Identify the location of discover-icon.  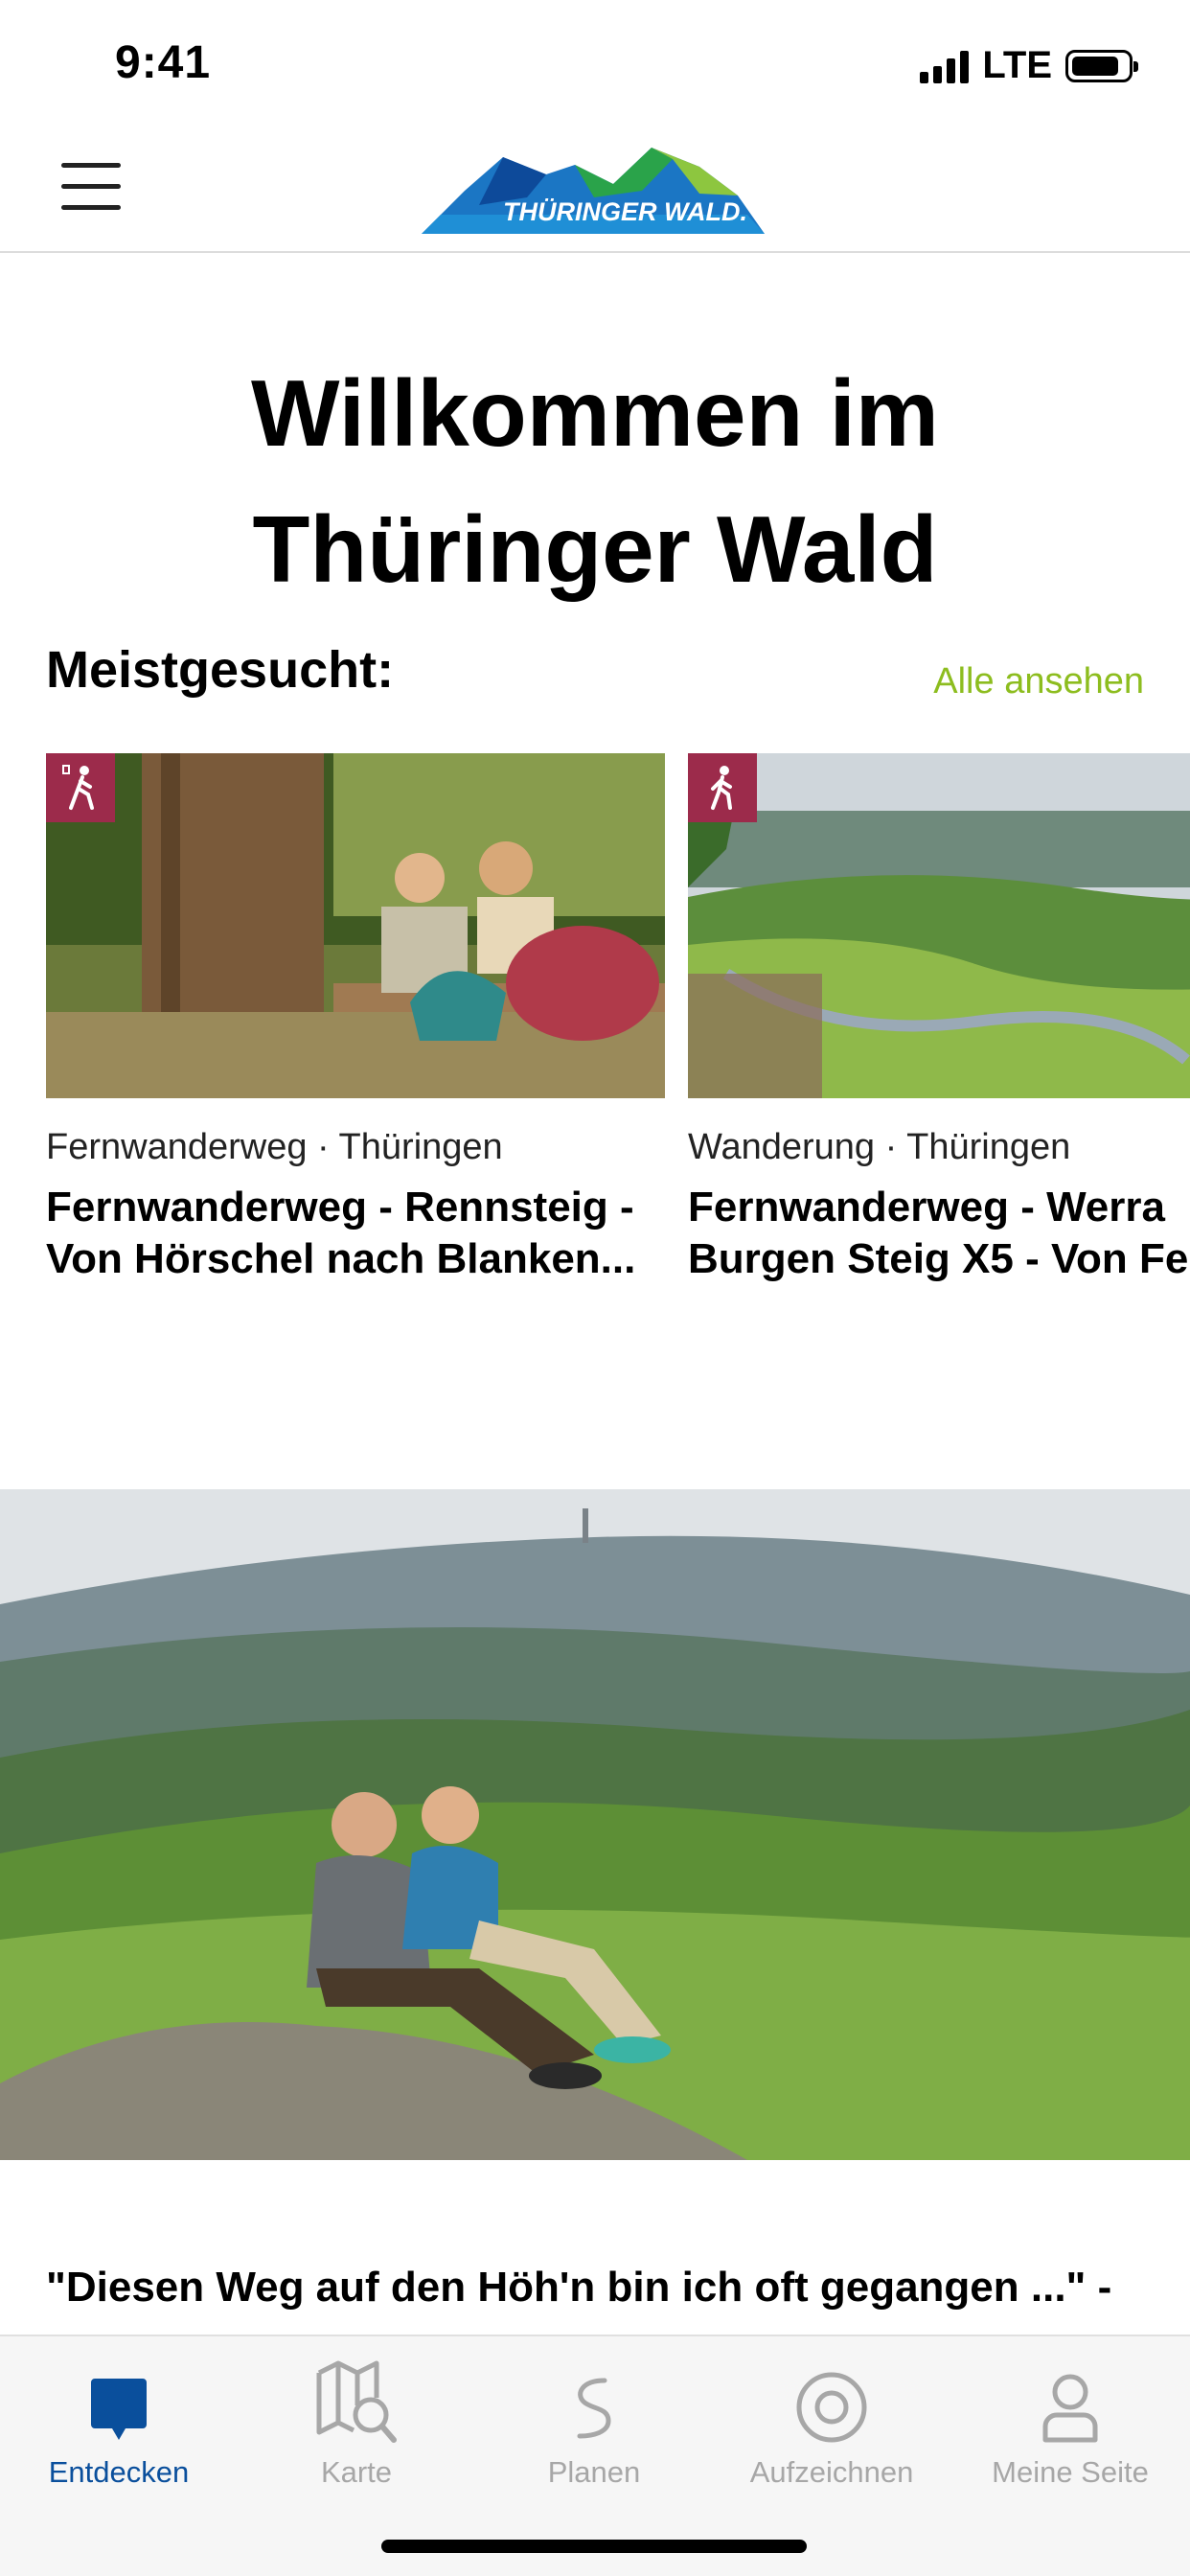
(119, 2409).